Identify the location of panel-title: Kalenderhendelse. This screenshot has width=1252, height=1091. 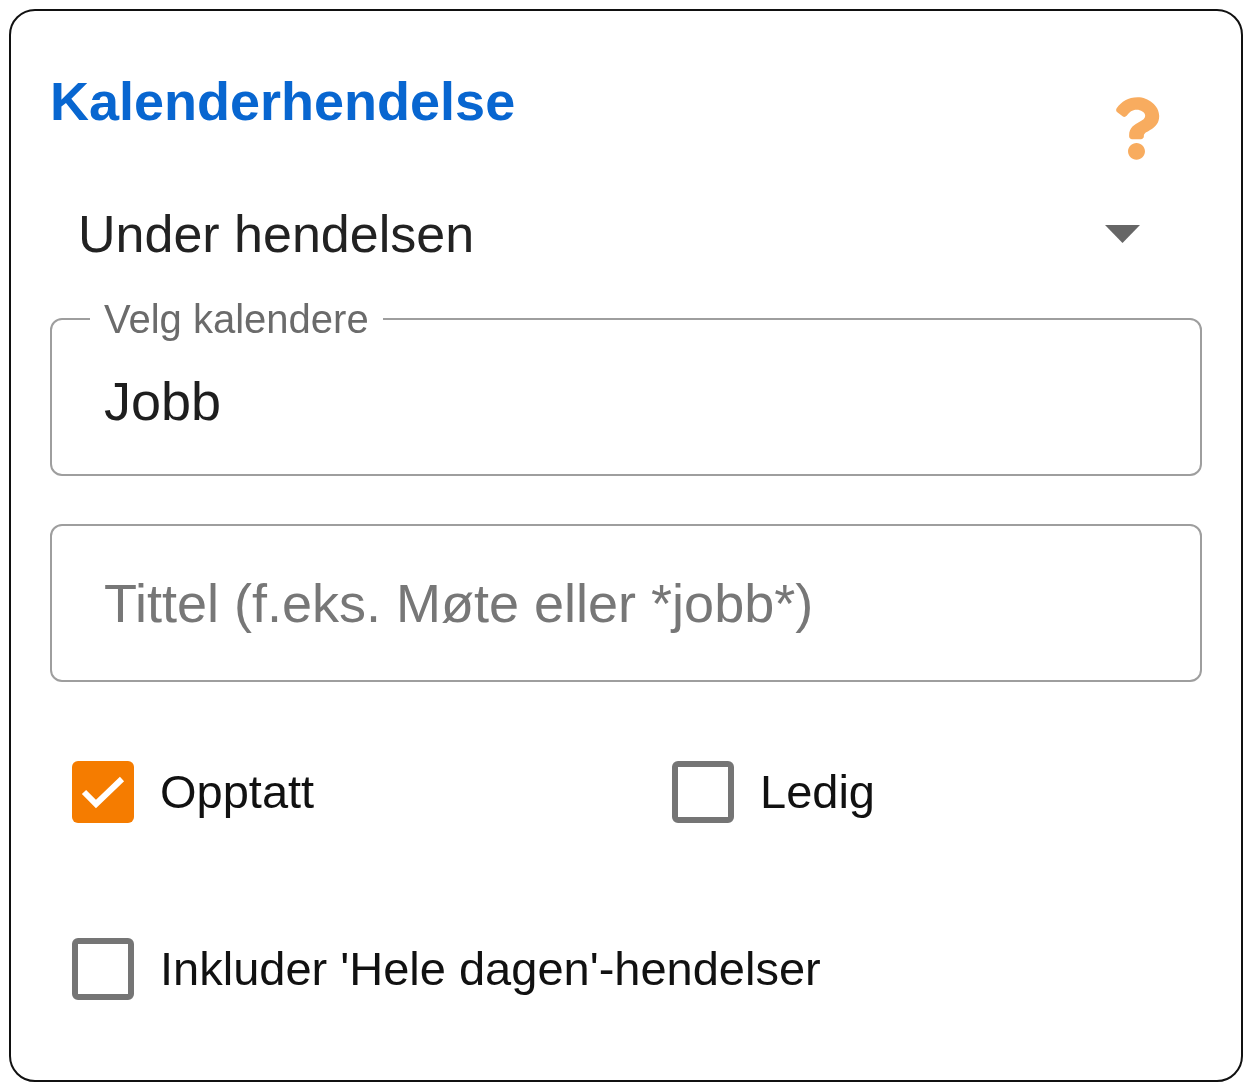
(283, 101).